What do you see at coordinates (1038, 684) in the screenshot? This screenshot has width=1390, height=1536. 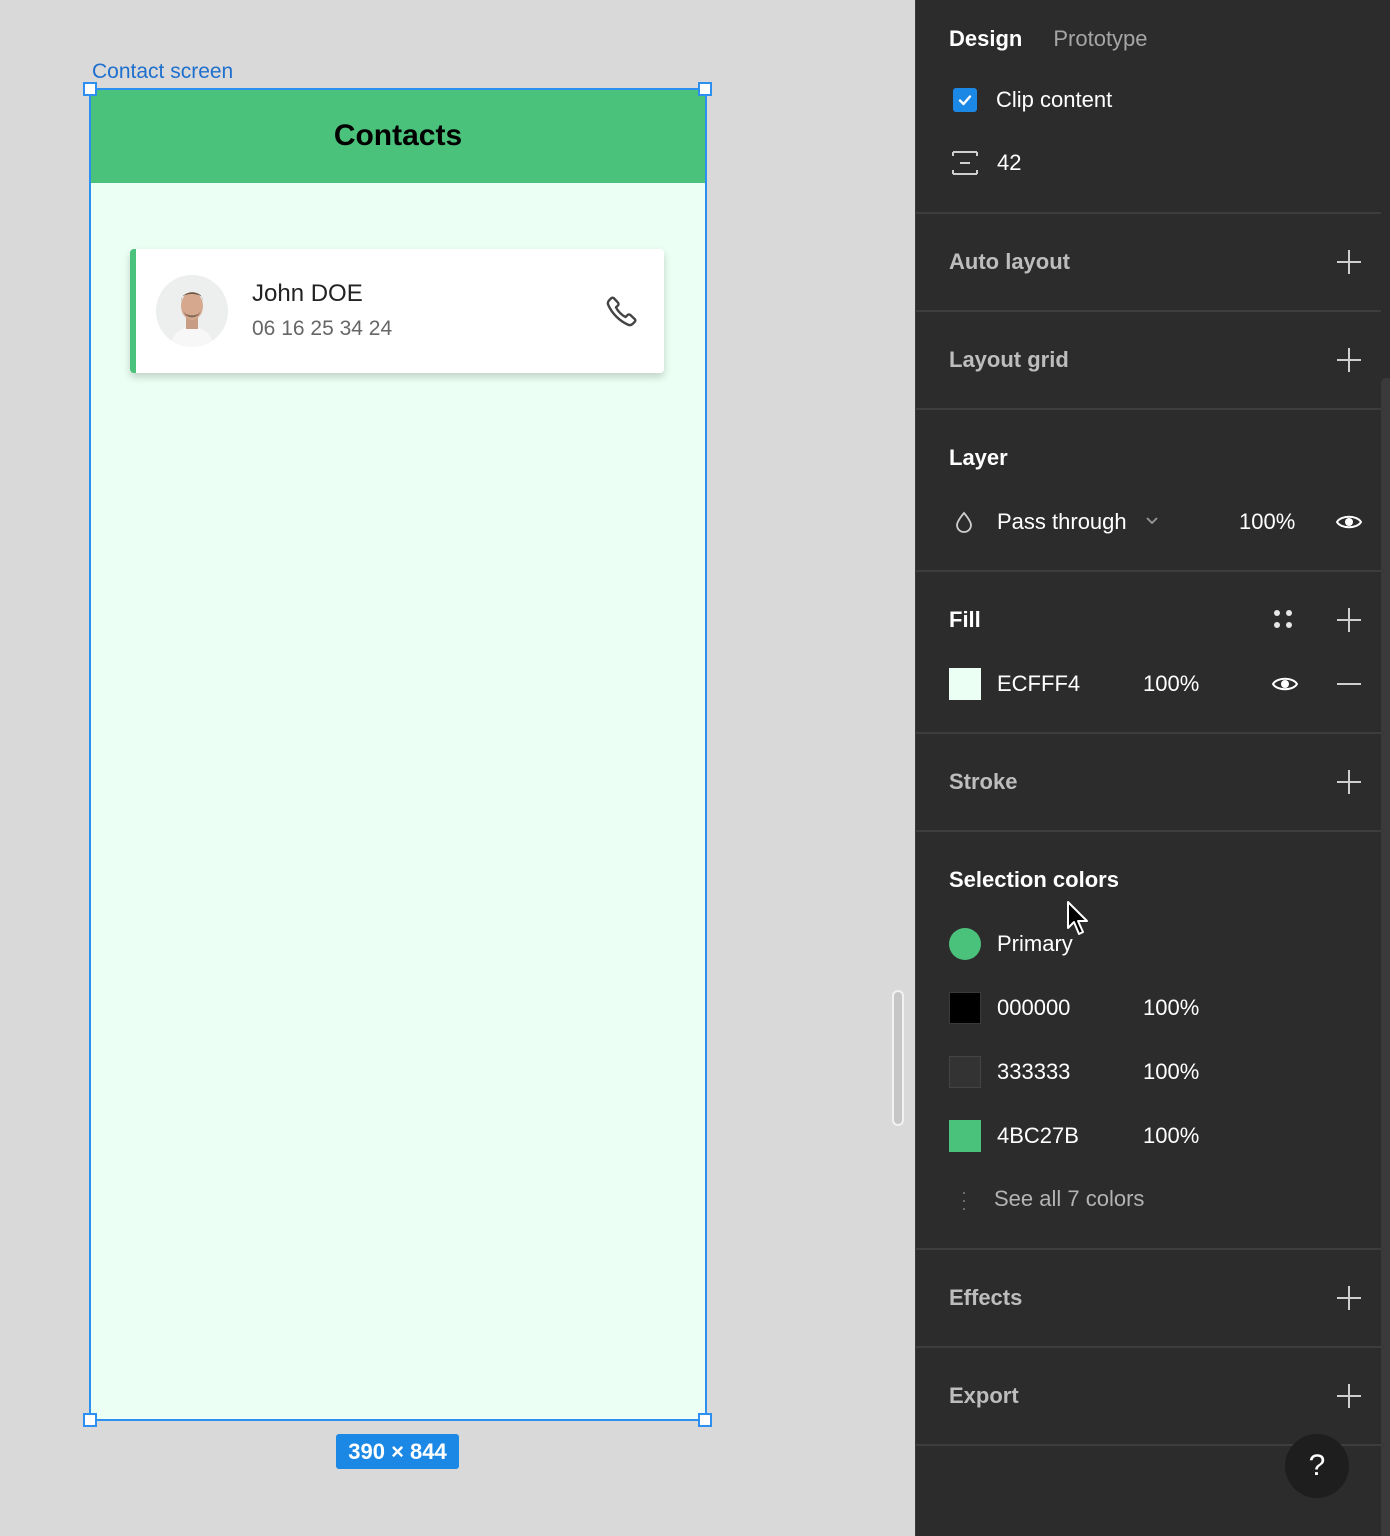 I see `fill-hex-value: ECFFF4` at bounding box center [1038, 684].